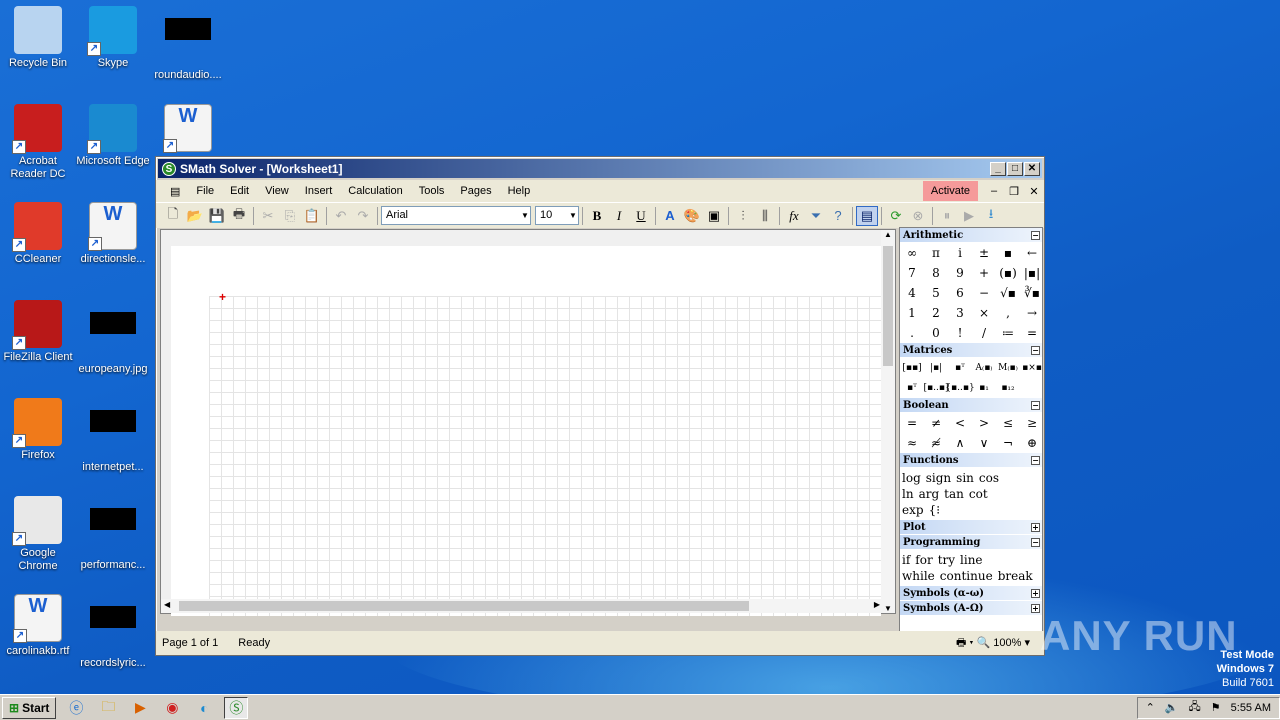 The width and height of the screenshot is (1280, 720). What do you see at coordinates (175, 191) in the screenshot?
I see `doc-menu-icon: ▤` at bounding box center [175, 191].